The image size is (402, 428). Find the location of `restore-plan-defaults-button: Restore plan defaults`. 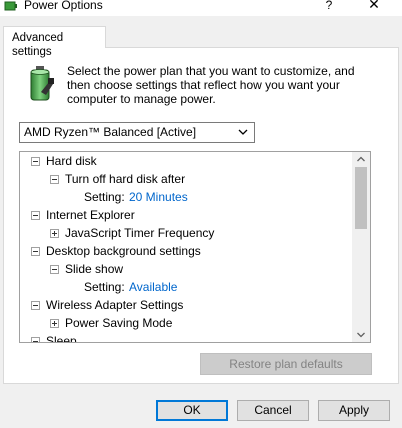

restore-plan-defaults-button: Restore plan defaults is located at coordinates (286, 364).